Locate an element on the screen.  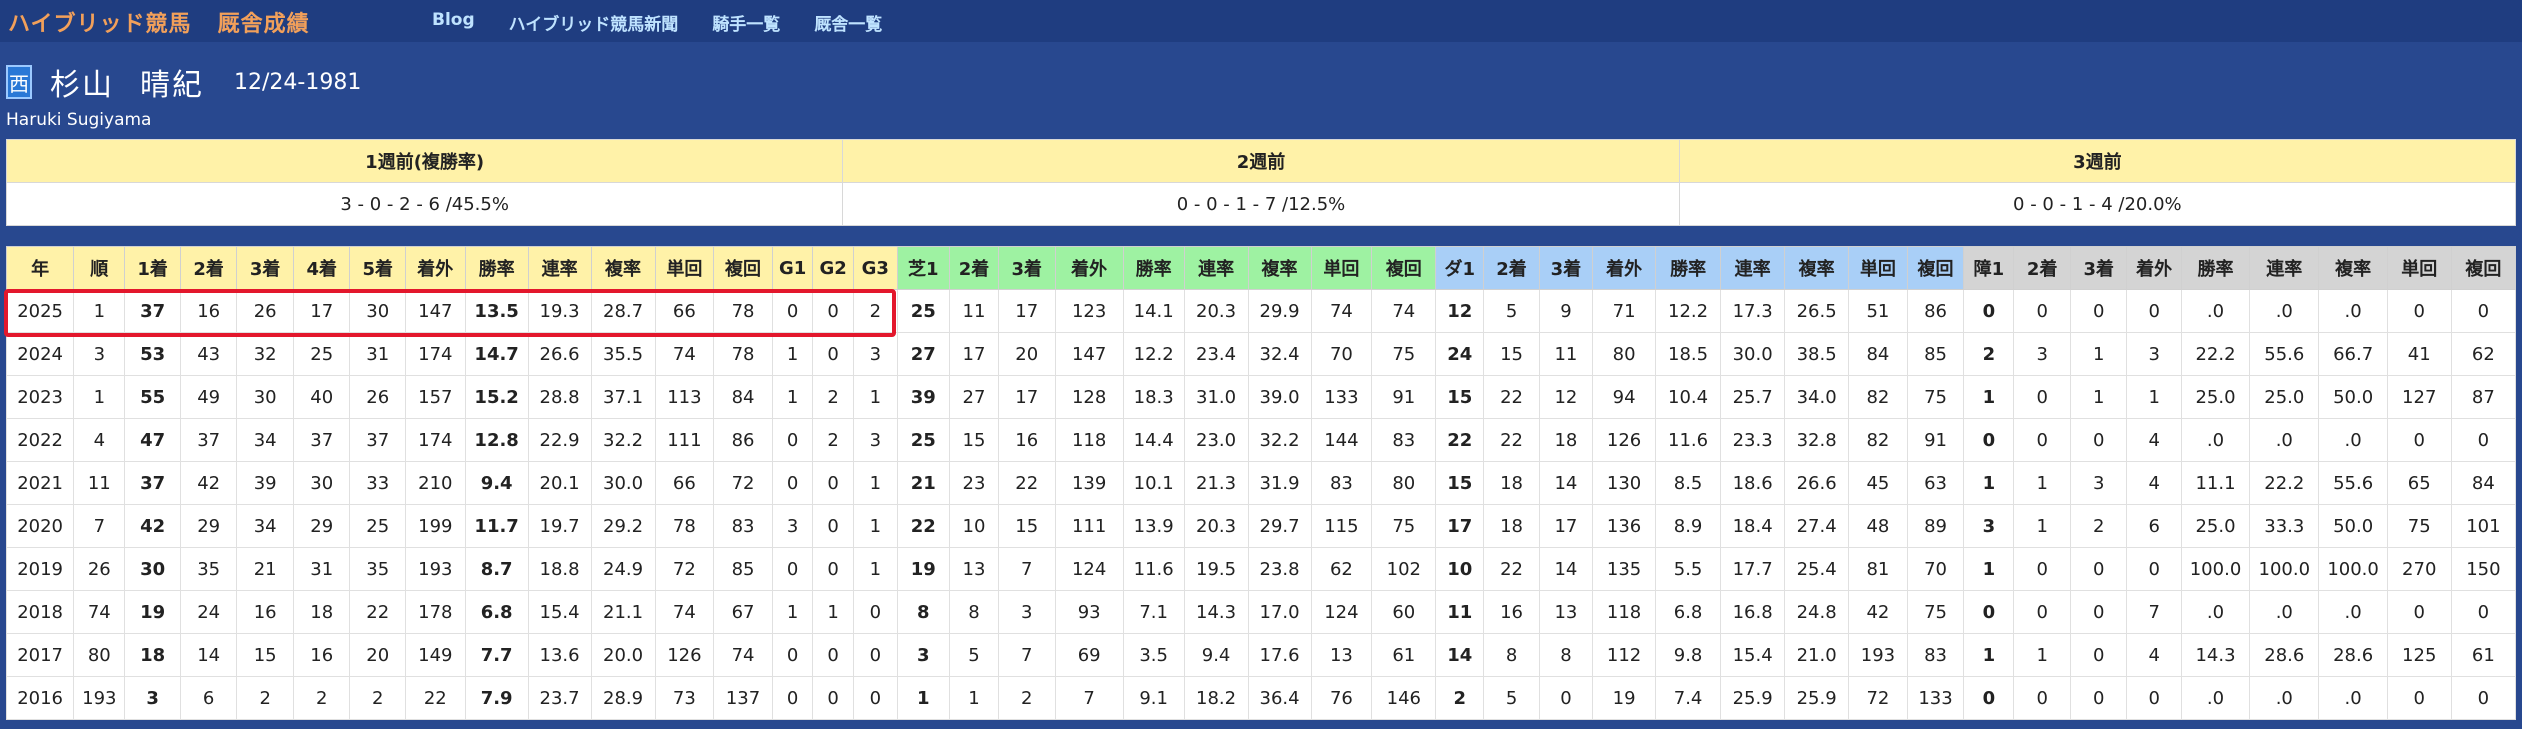
stat-cell: 24 is located at coordinates (208, 612).